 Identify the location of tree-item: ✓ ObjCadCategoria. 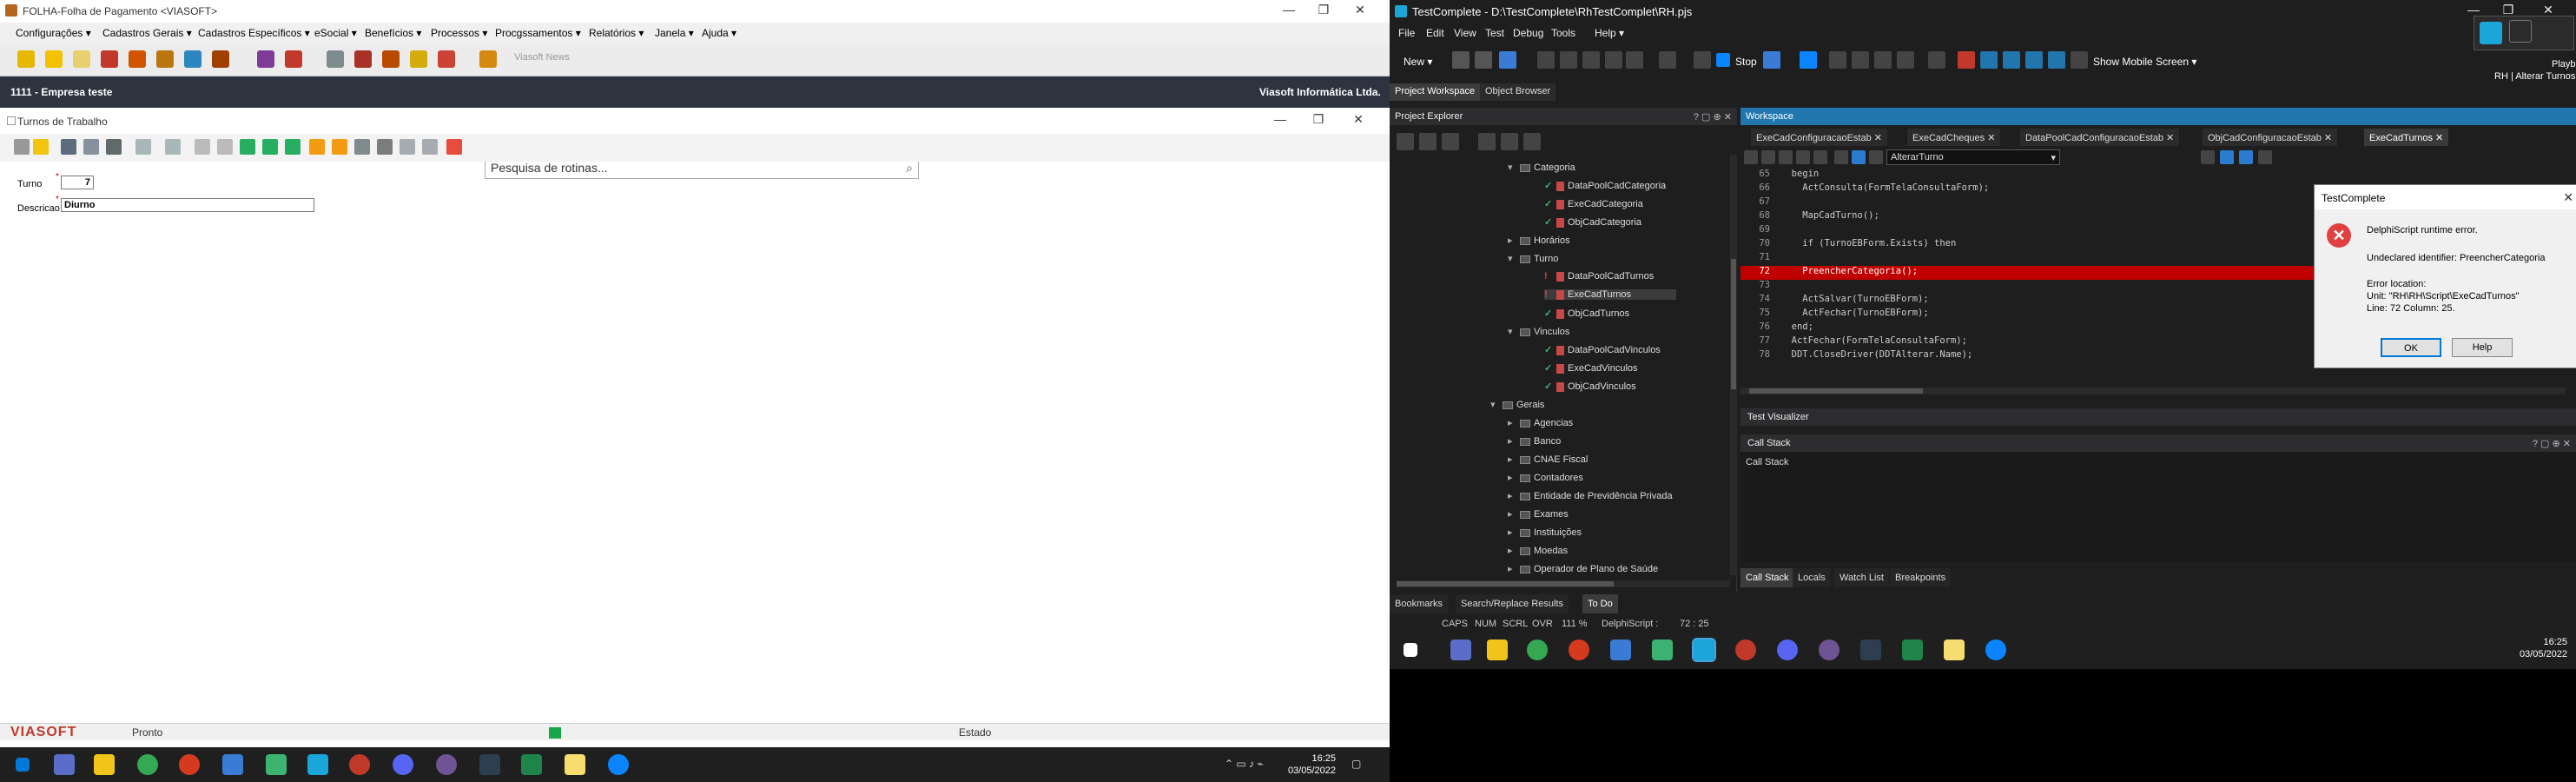
(1593, 222).